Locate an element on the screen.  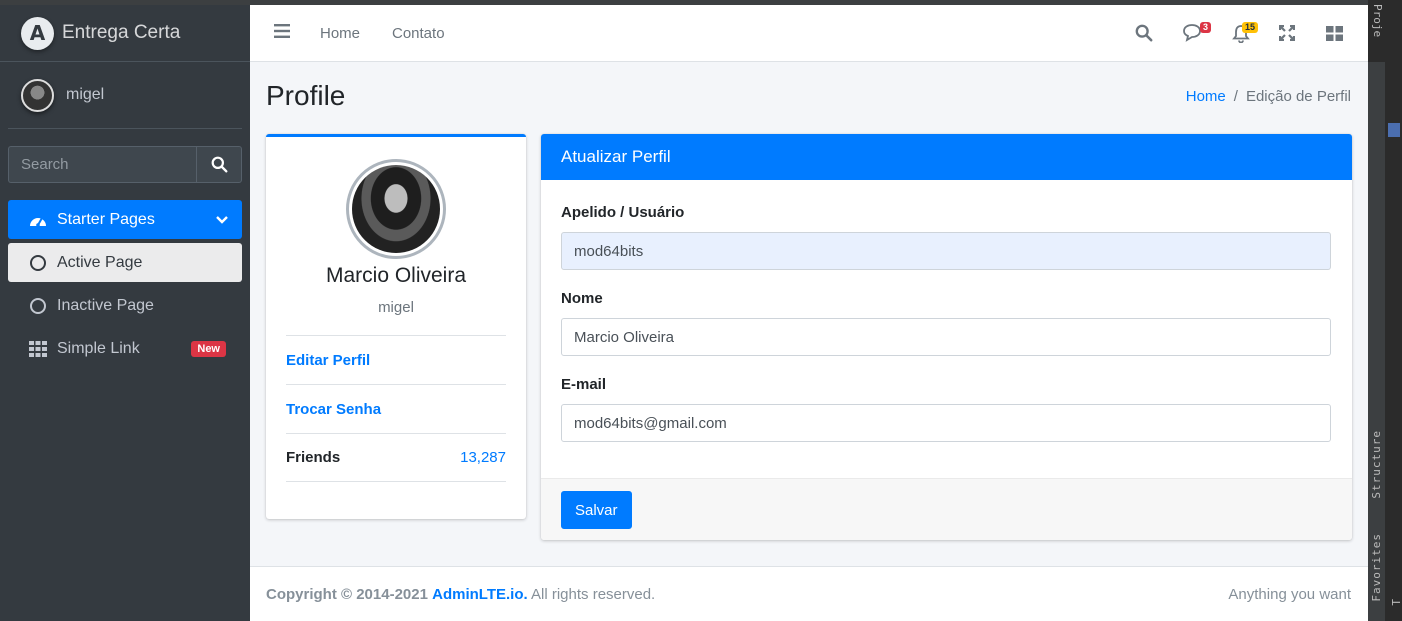
copyright-text: Copyright © 2014-2021 is located at coordinates (347, 594).